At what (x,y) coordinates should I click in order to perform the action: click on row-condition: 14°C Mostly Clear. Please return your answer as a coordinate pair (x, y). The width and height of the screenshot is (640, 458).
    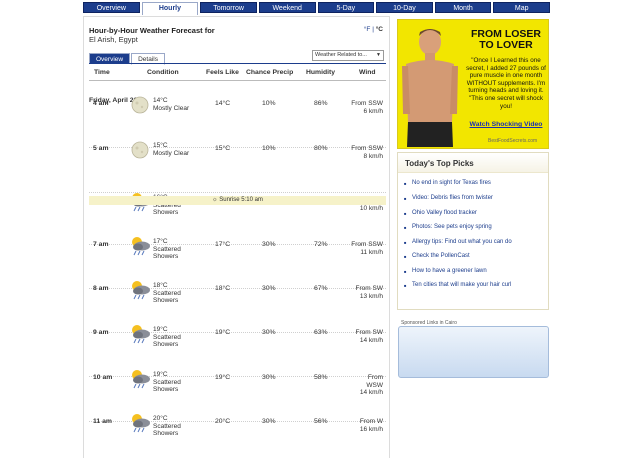
    Looking at the image, I should click on (171, 104).